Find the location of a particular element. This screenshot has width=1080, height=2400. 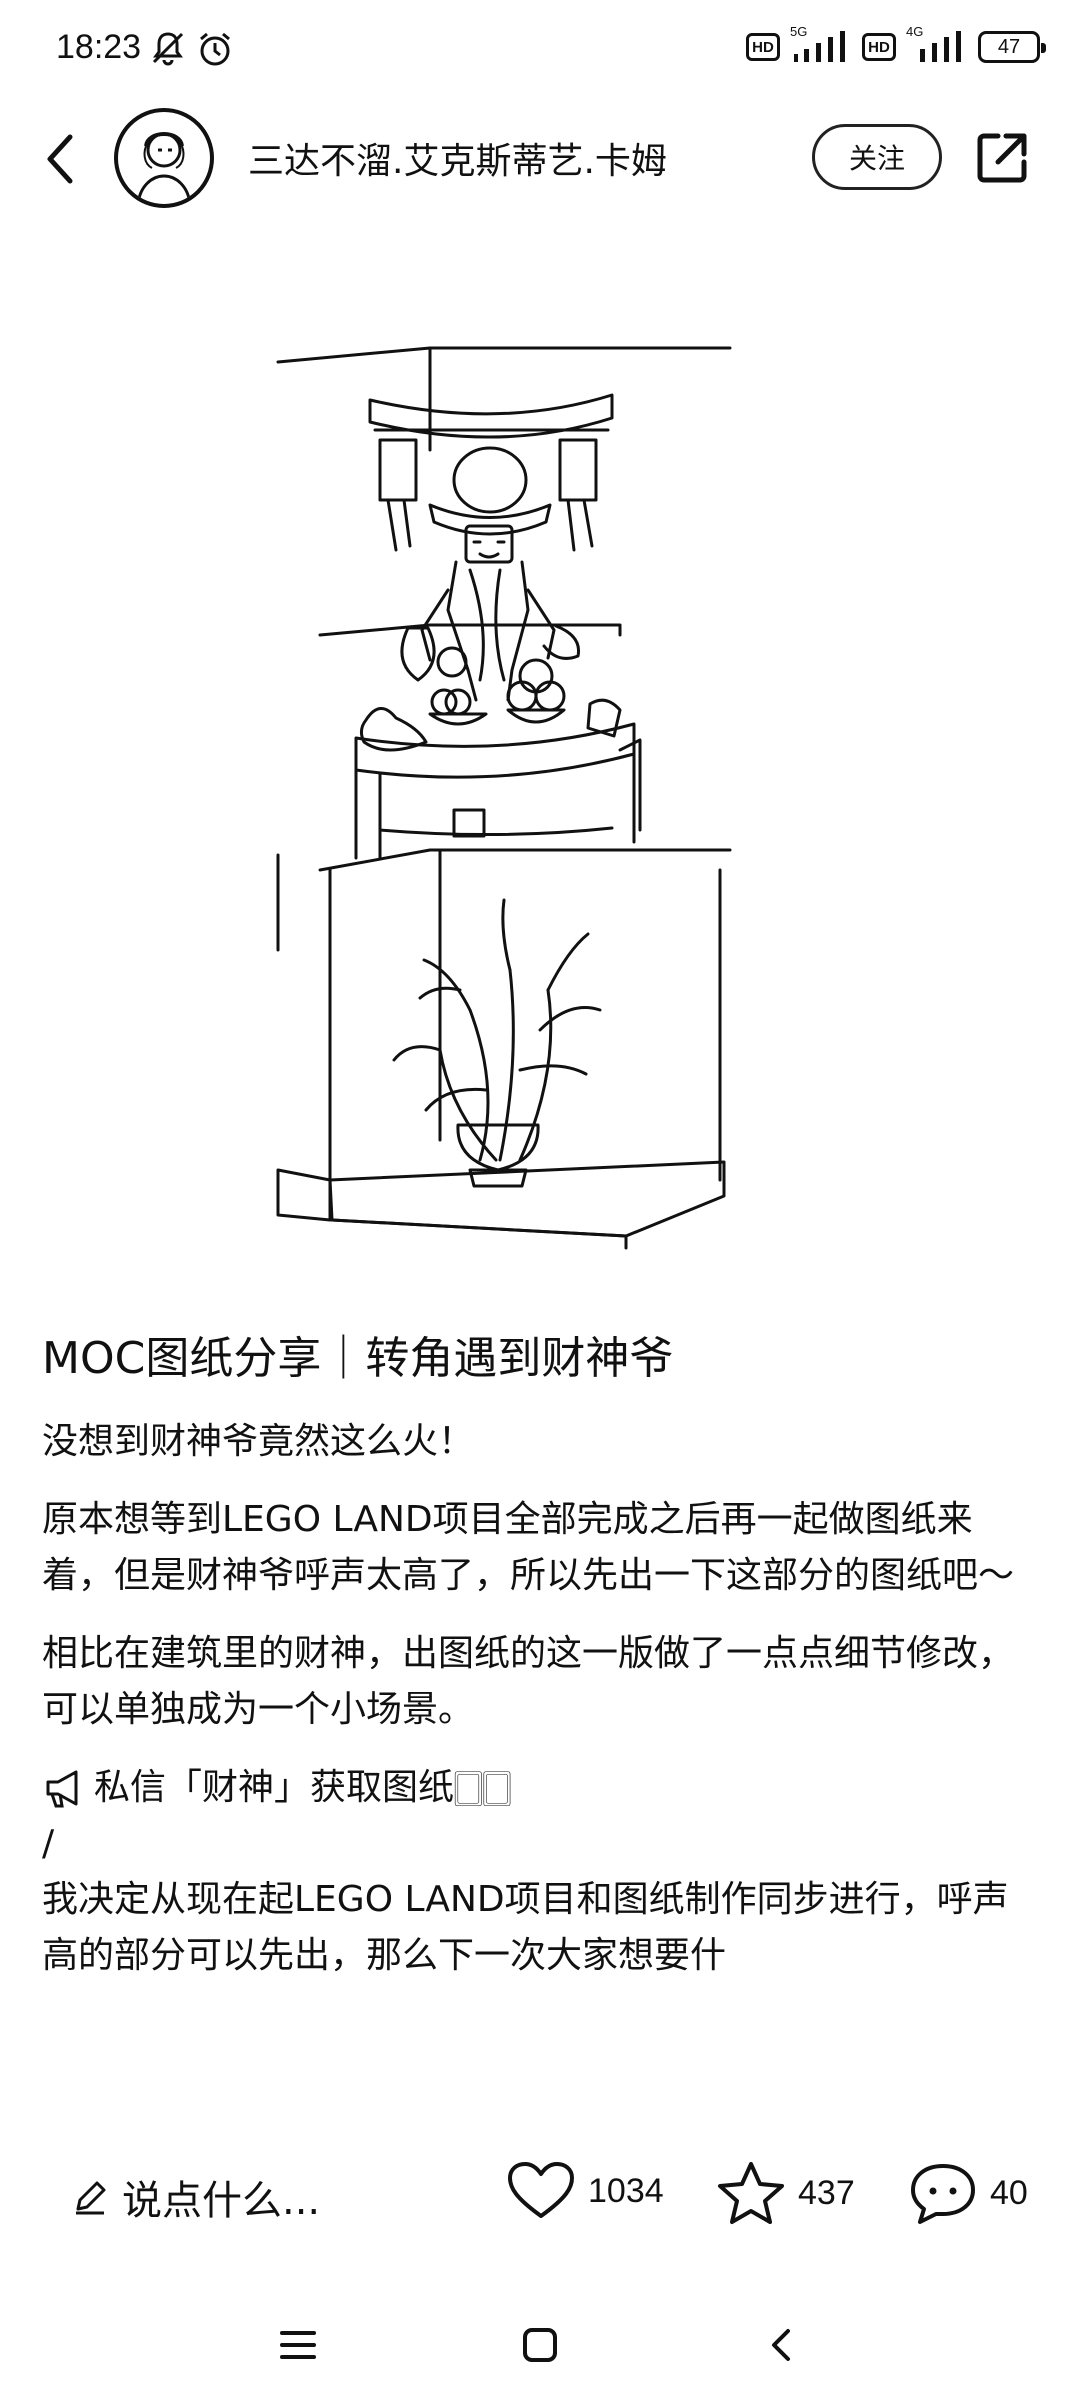

back-button is located at coordinates (60, 159).